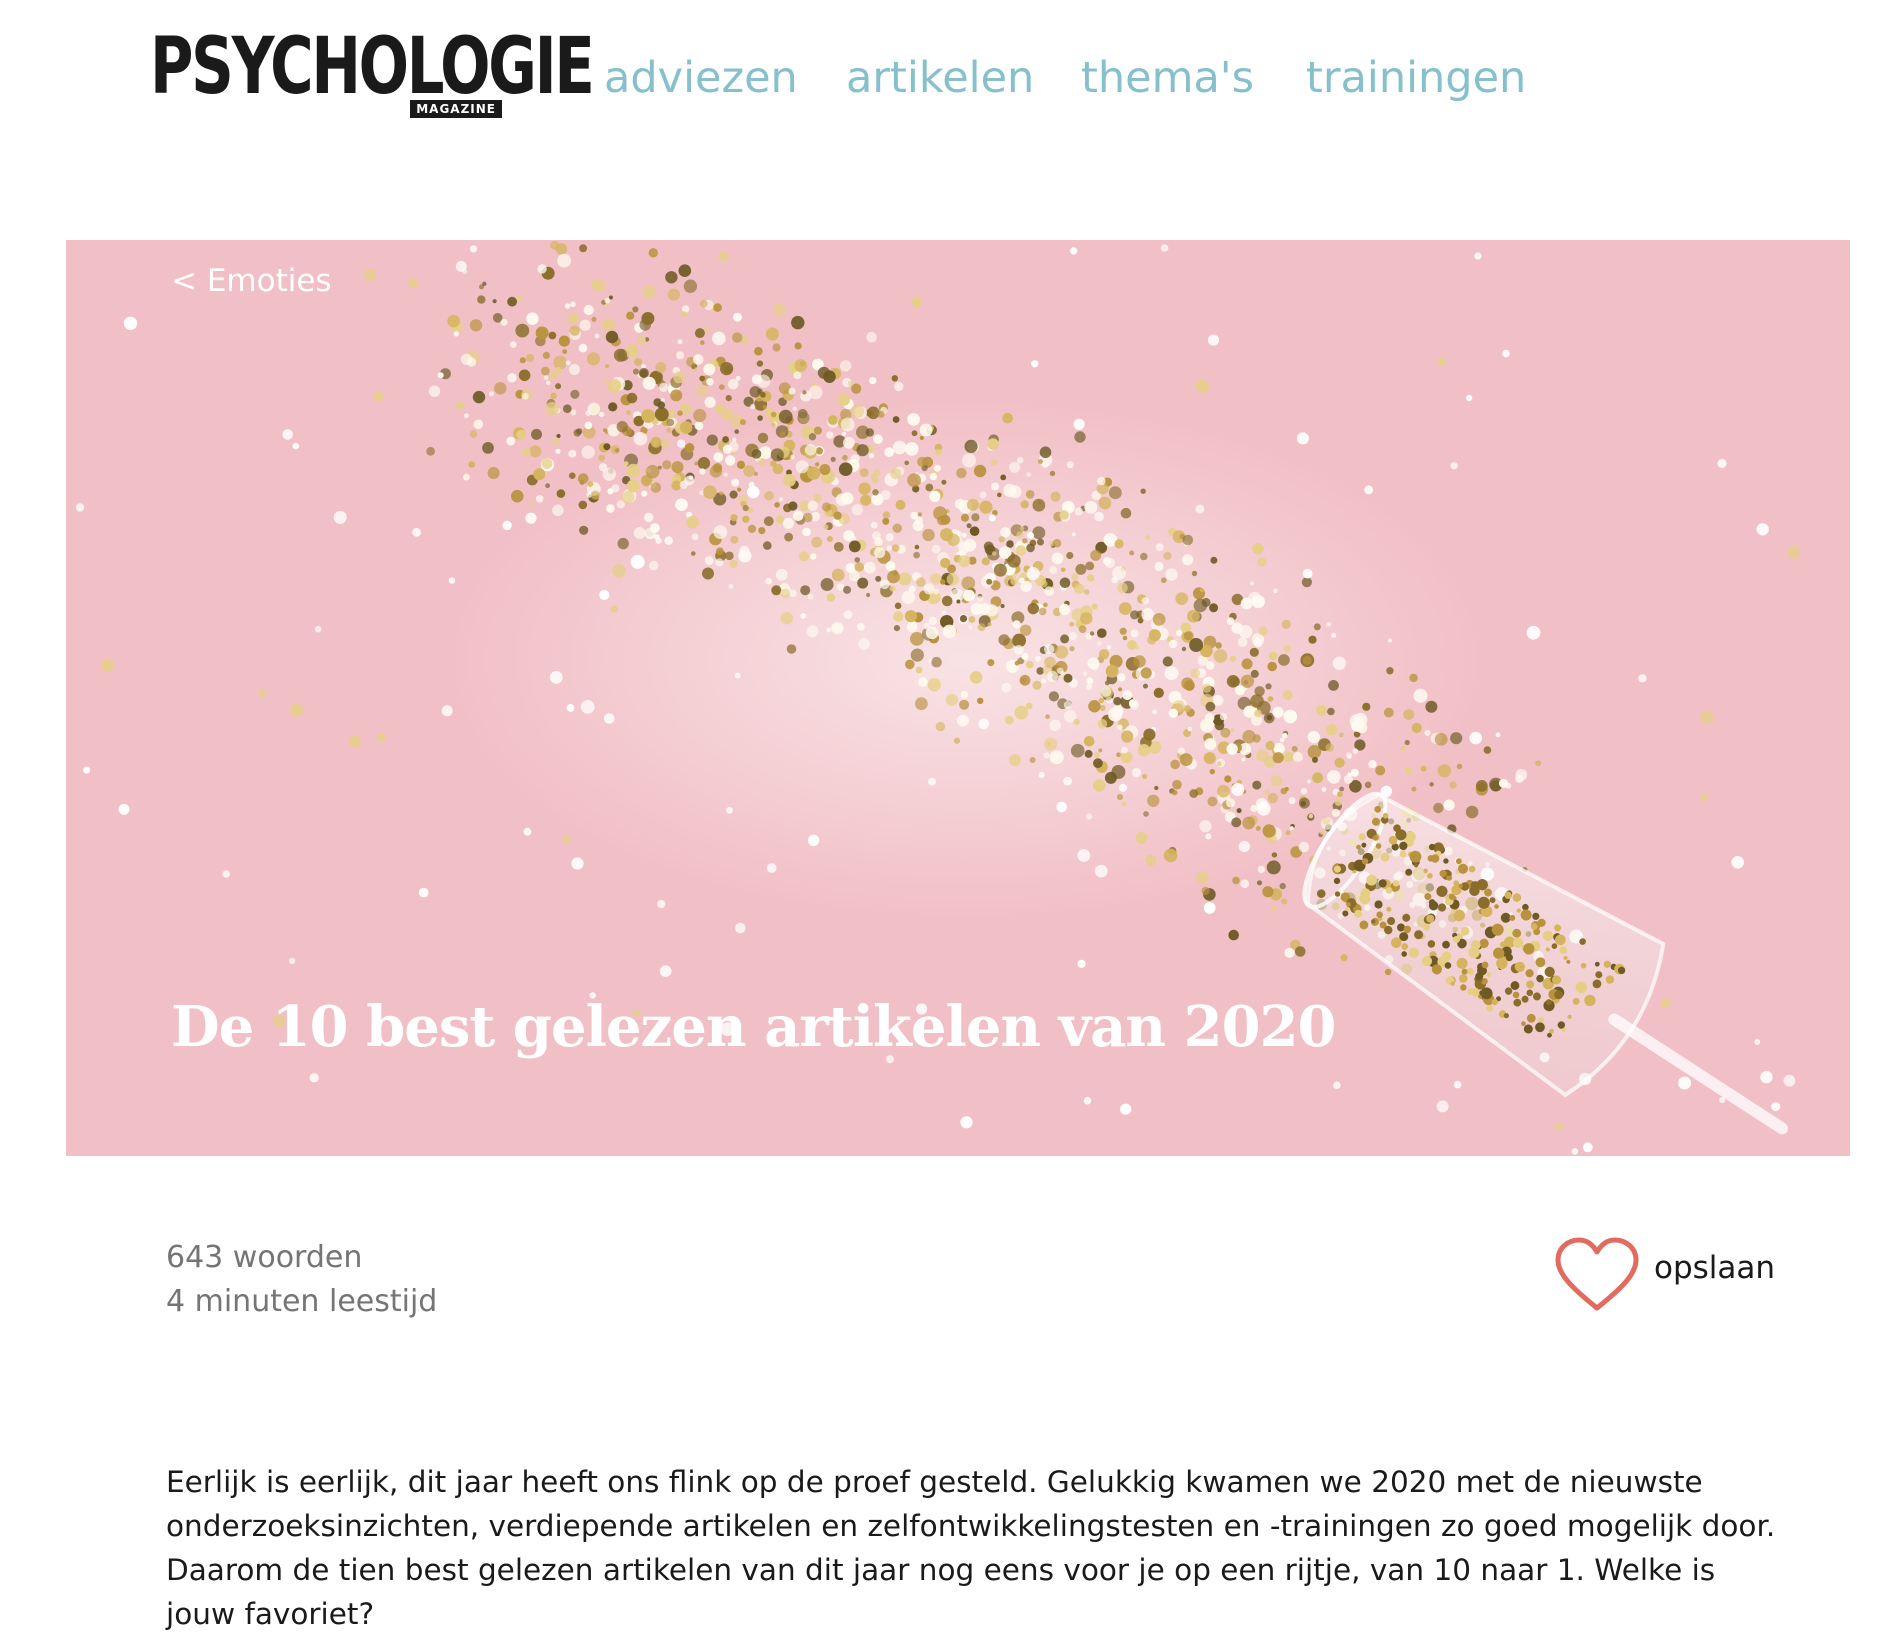  Describe the element at coordinates (301, 1280) in the screenshot. I see `article-meta: 643 woorden 4 minuten leestijd` at that location.